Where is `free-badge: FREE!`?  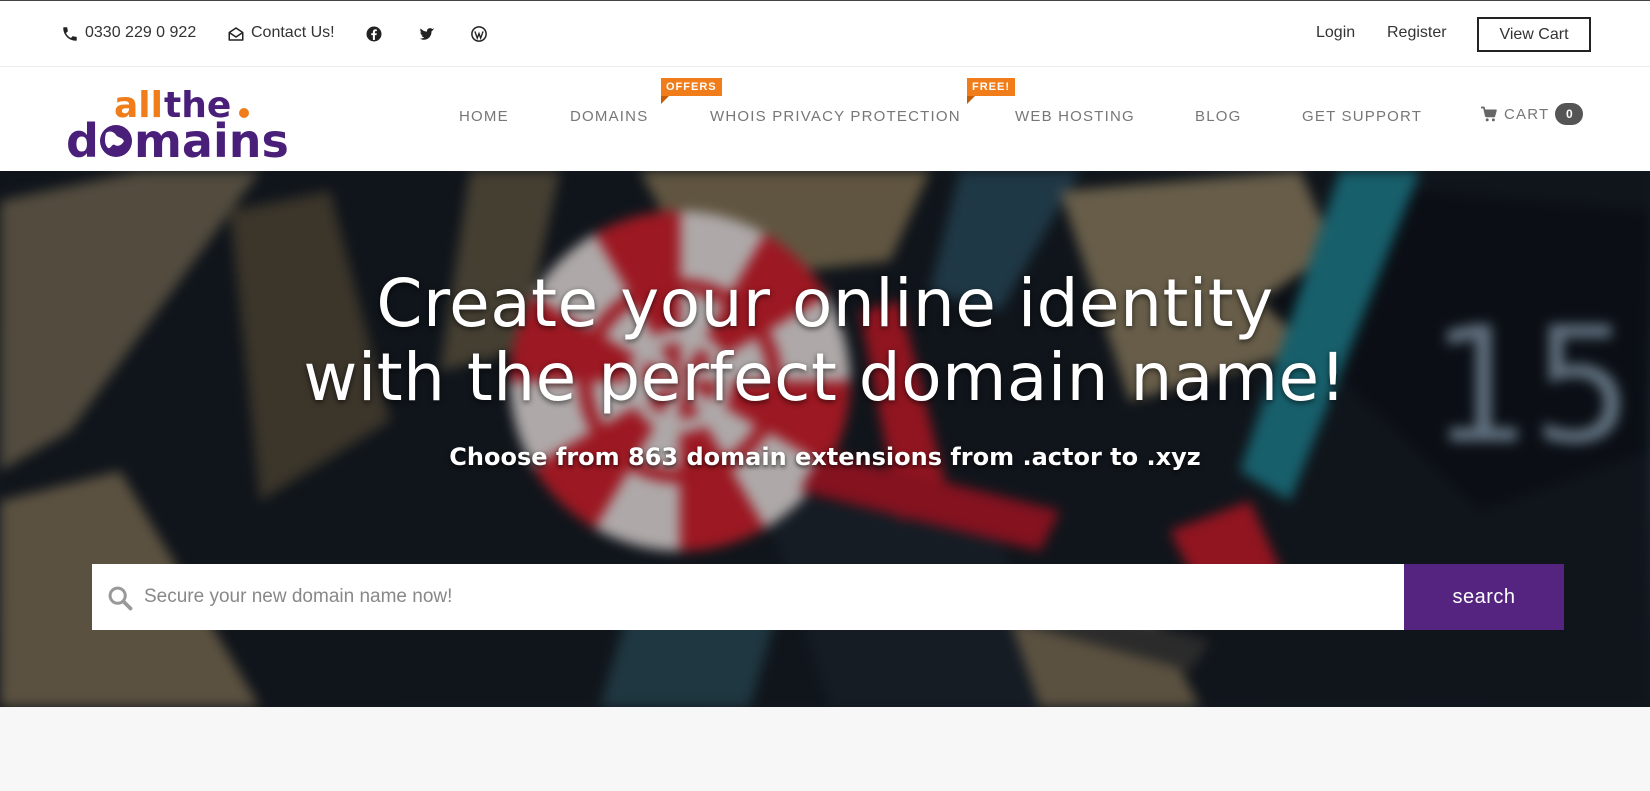 free-badge: FREE! is located at coordinates (991, 91).